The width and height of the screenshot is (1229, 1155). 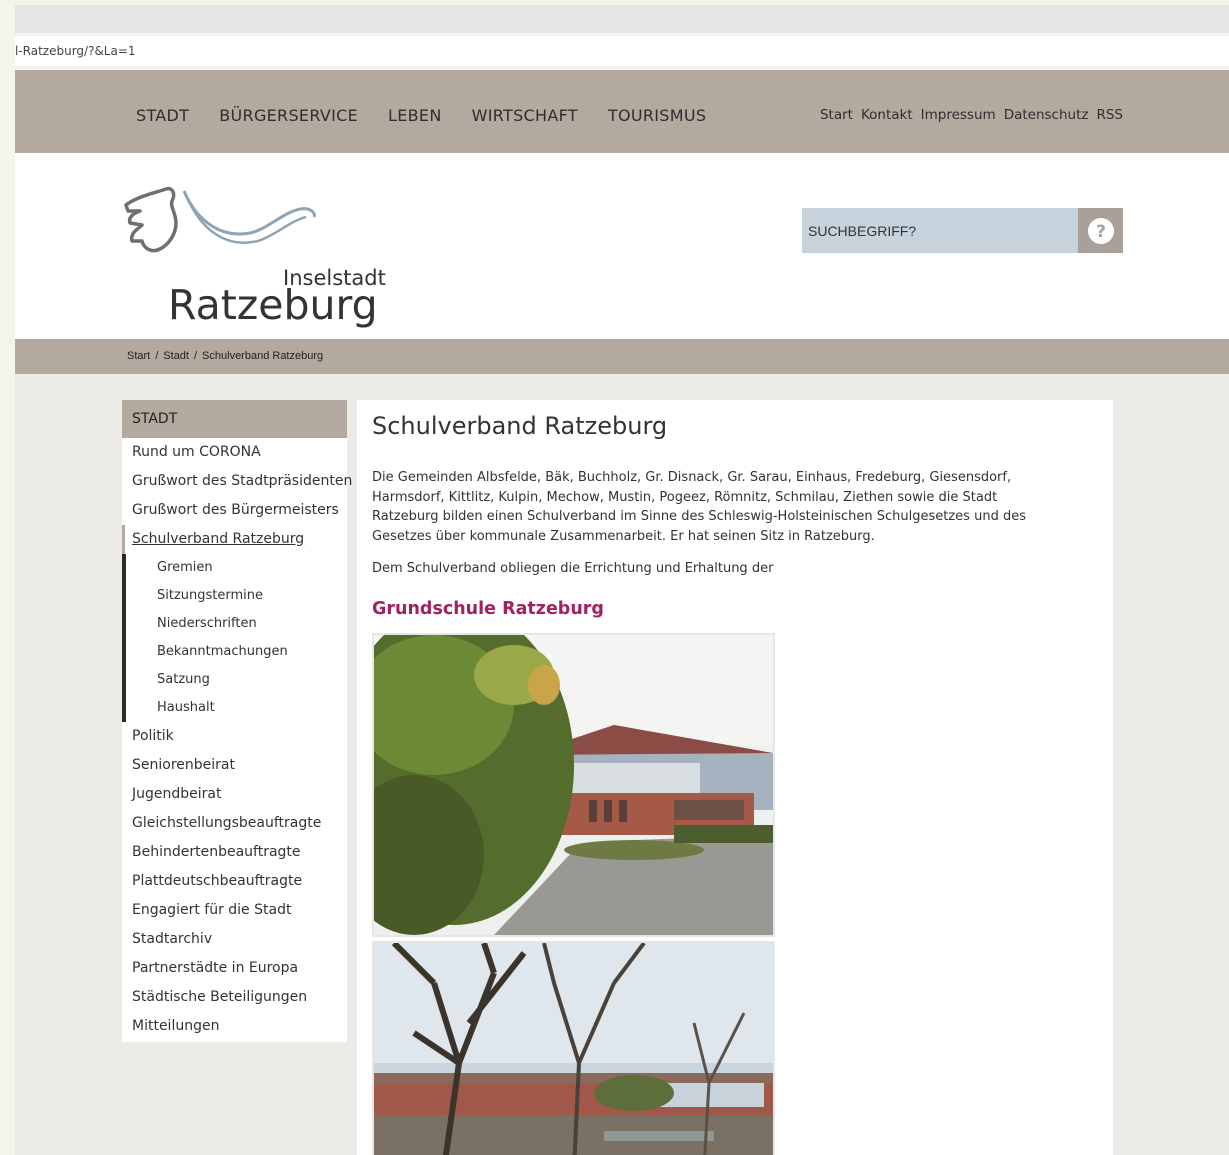 What do you see at coordinates (234, 539) in the screenshot?
I see `sidebar-item-schulverband: Schulverband Ratzeburg` at bounding box center [234, 539].